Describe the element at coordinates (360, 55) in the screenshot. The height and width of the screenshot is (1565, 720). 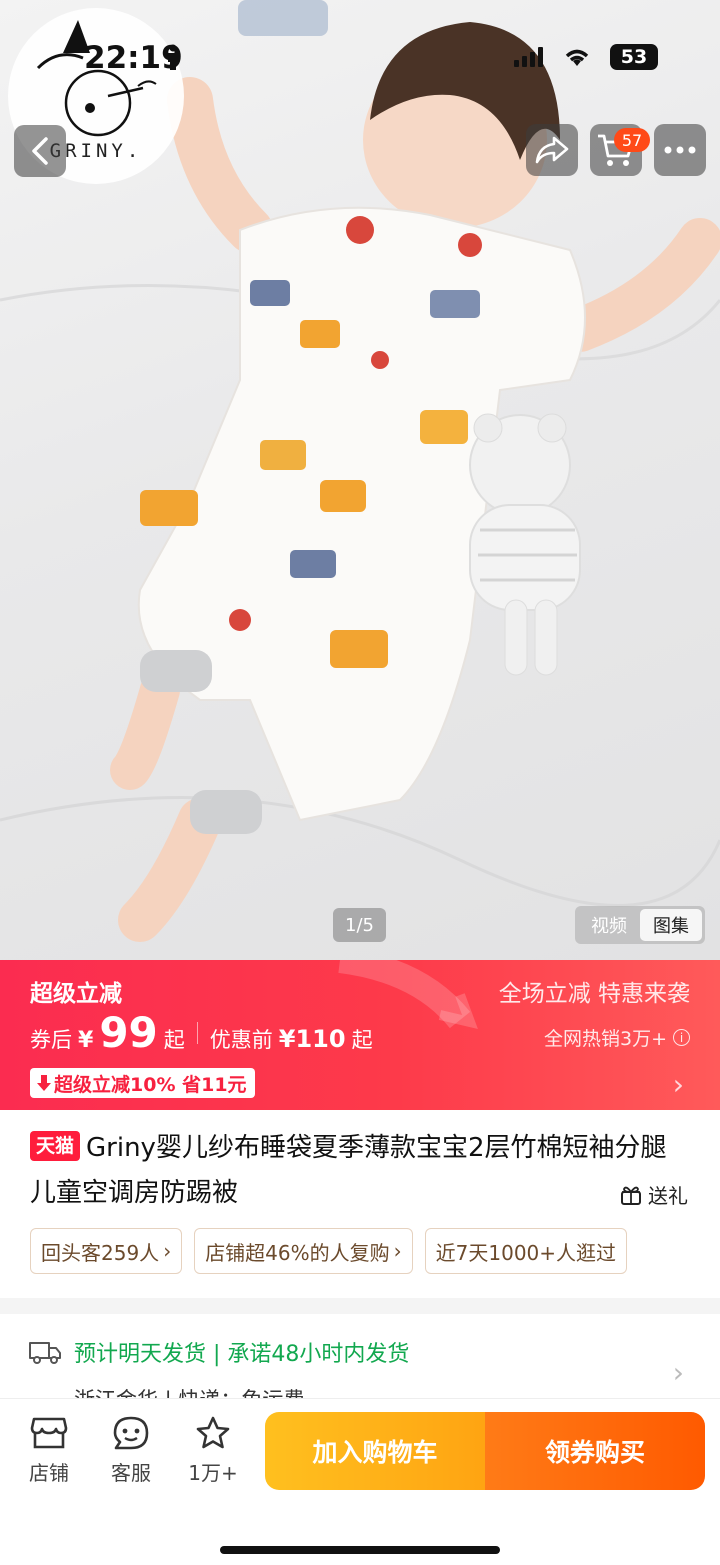
I see `status-bar: 22:19 53` at that location.